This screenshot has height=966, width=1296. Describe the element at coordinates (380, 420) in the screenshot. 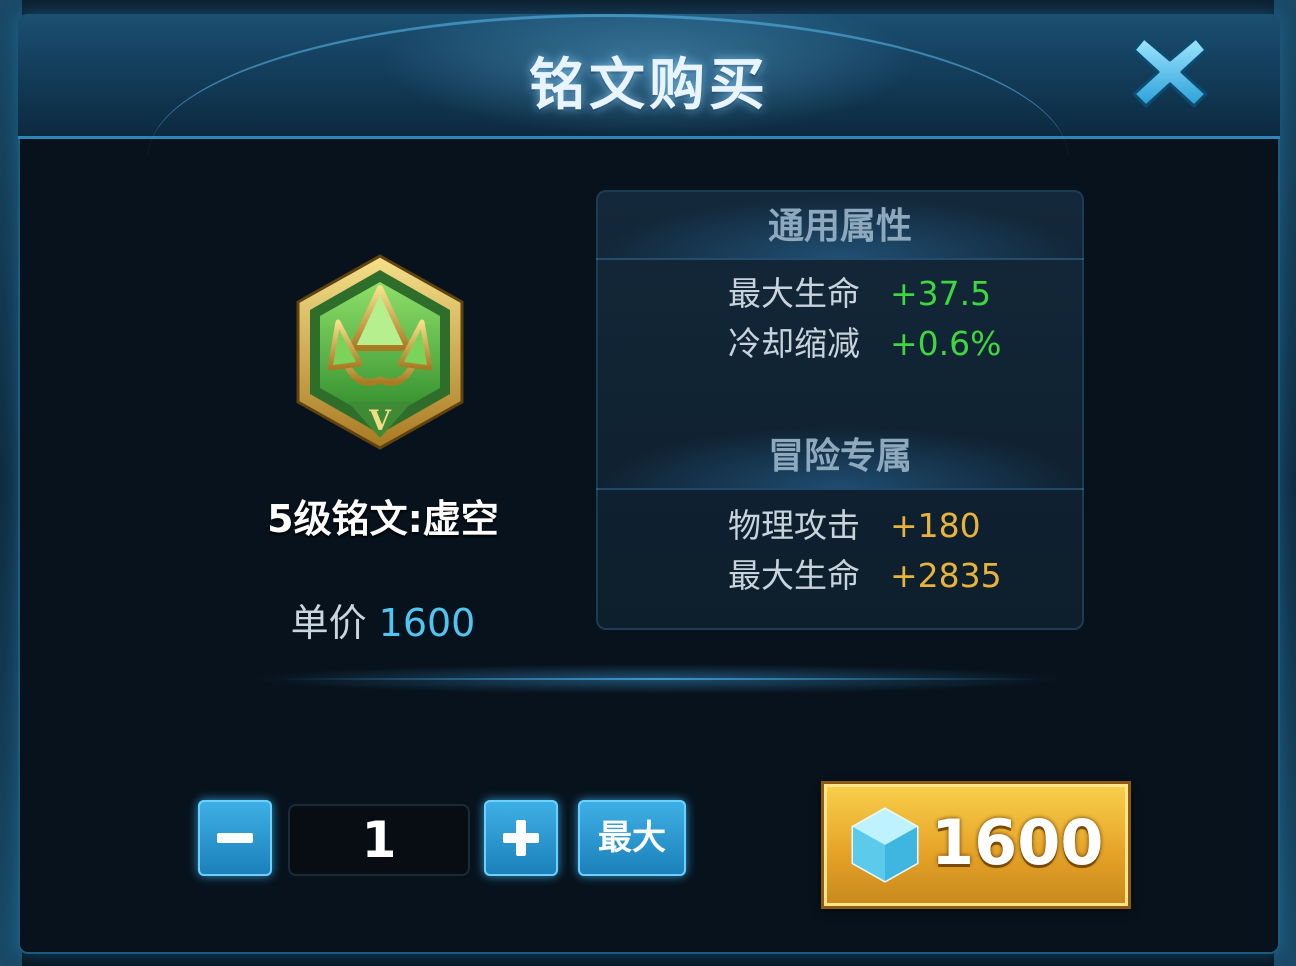

I see `rune-tier-mark: V` at that location.